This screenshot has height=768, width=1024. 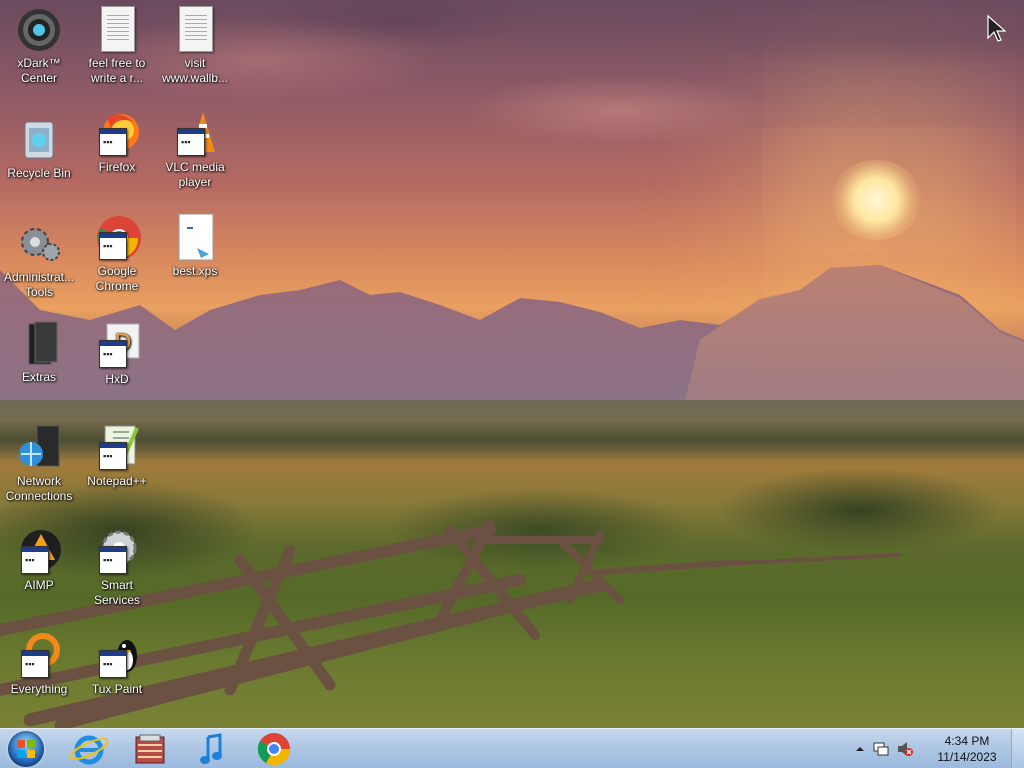 What do you see at coordinates (860, 749) in the screenshot?
I see `show-hidden-icons-icon` at bounding box center [860, 749].